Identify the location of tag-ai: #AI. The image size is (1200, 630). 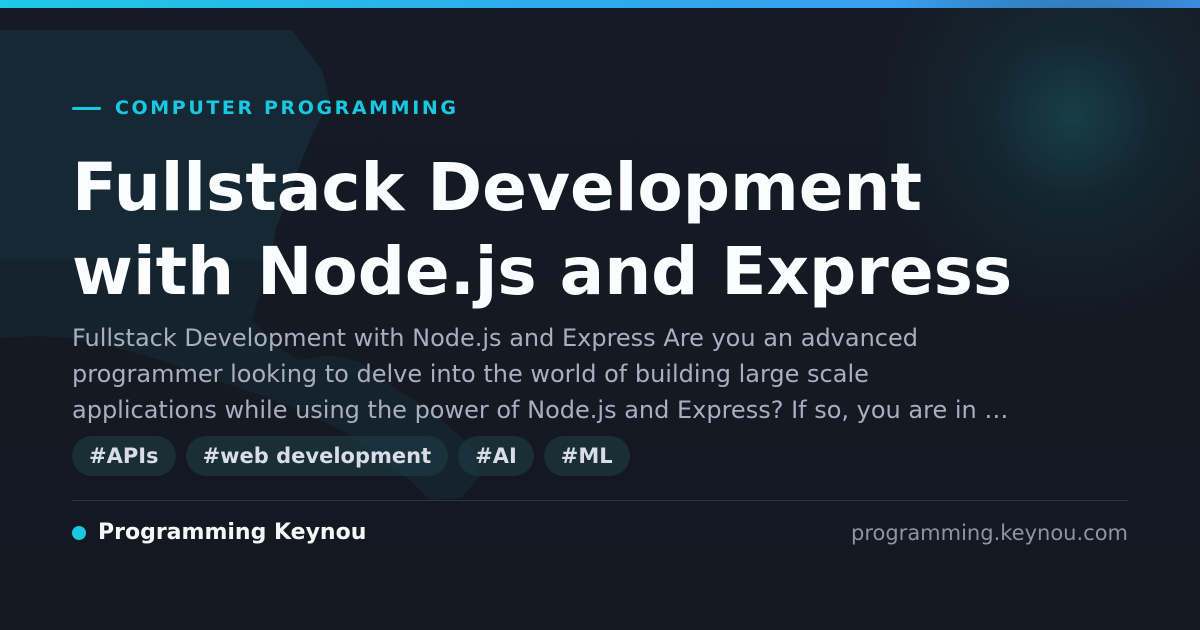
(496, 456).